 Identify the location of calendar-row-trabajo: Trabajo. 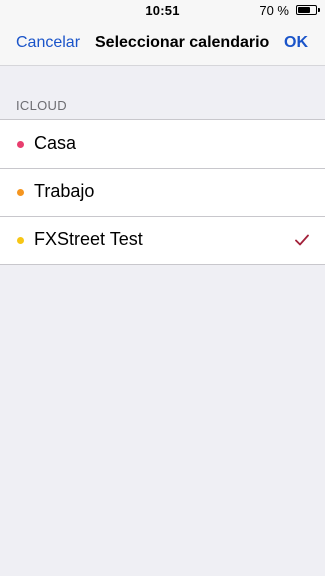
(162, 192).